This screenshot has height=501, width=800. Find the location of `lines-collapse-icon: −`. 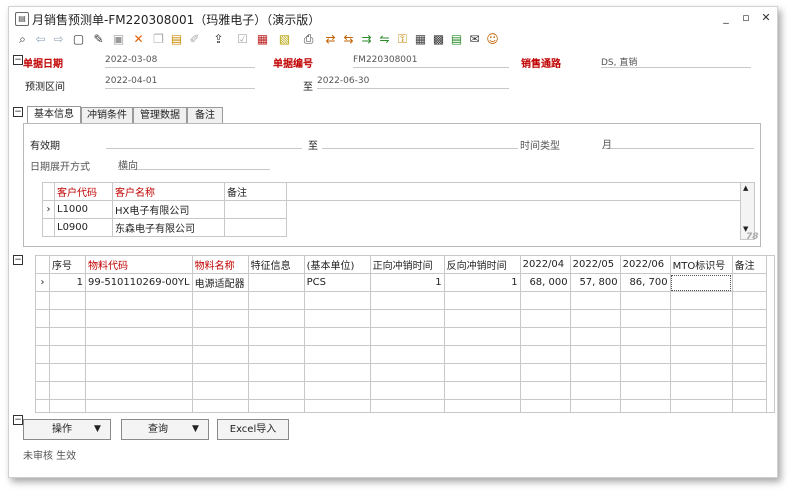

lines-collapse-icon: − is located at coordinates (18, 260).